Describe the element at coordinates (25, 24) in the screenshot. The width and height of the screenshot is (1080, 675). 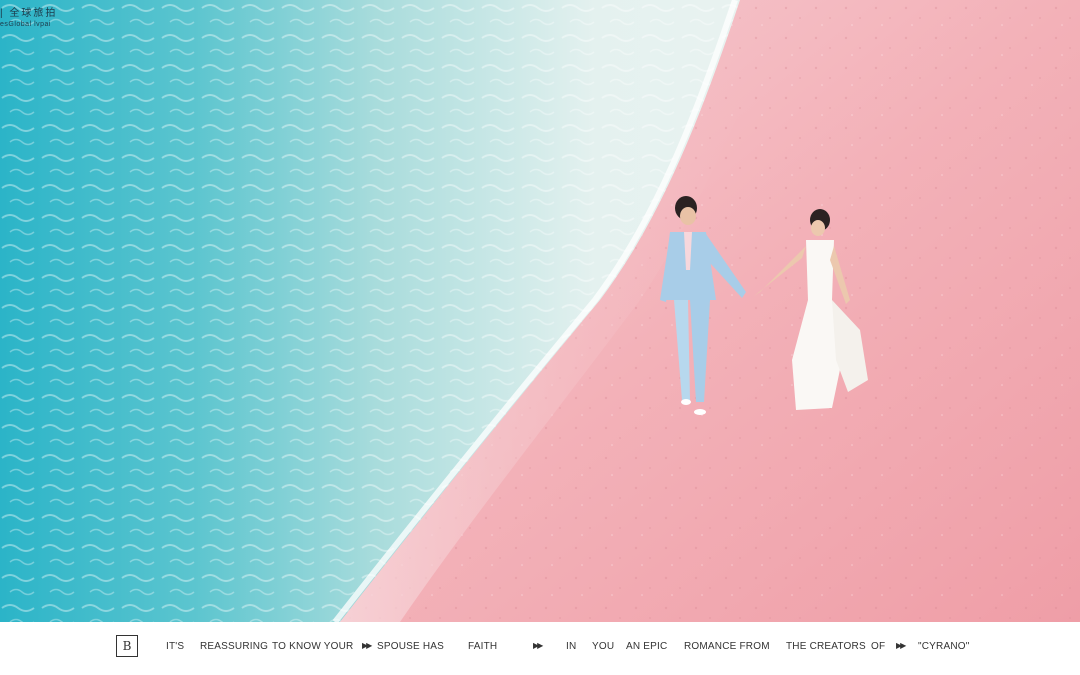
I see `watermark-subtitle: esGlobal lvpai` at that location.